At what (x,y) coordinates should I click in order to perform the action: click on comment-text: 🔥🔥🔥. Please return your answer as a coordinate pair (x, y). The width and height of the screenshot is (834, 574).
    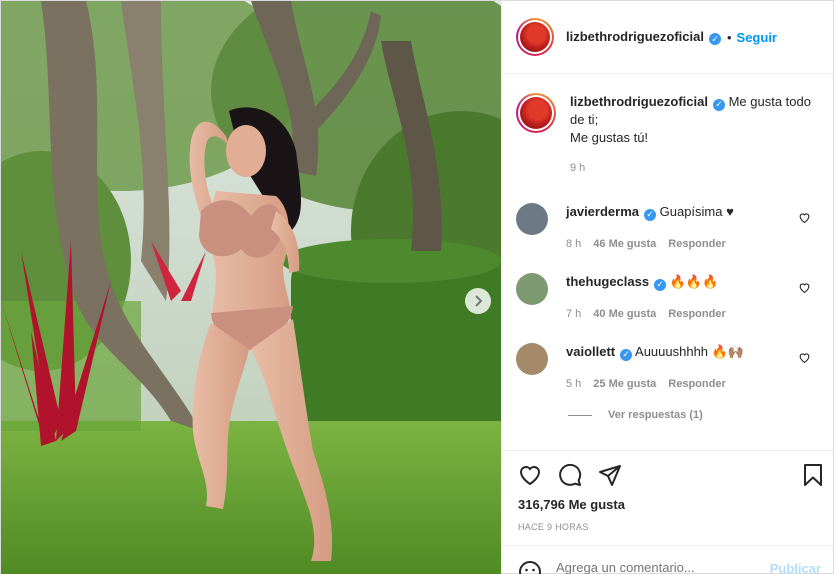
    Looking at the image, I should click on (694, 281).